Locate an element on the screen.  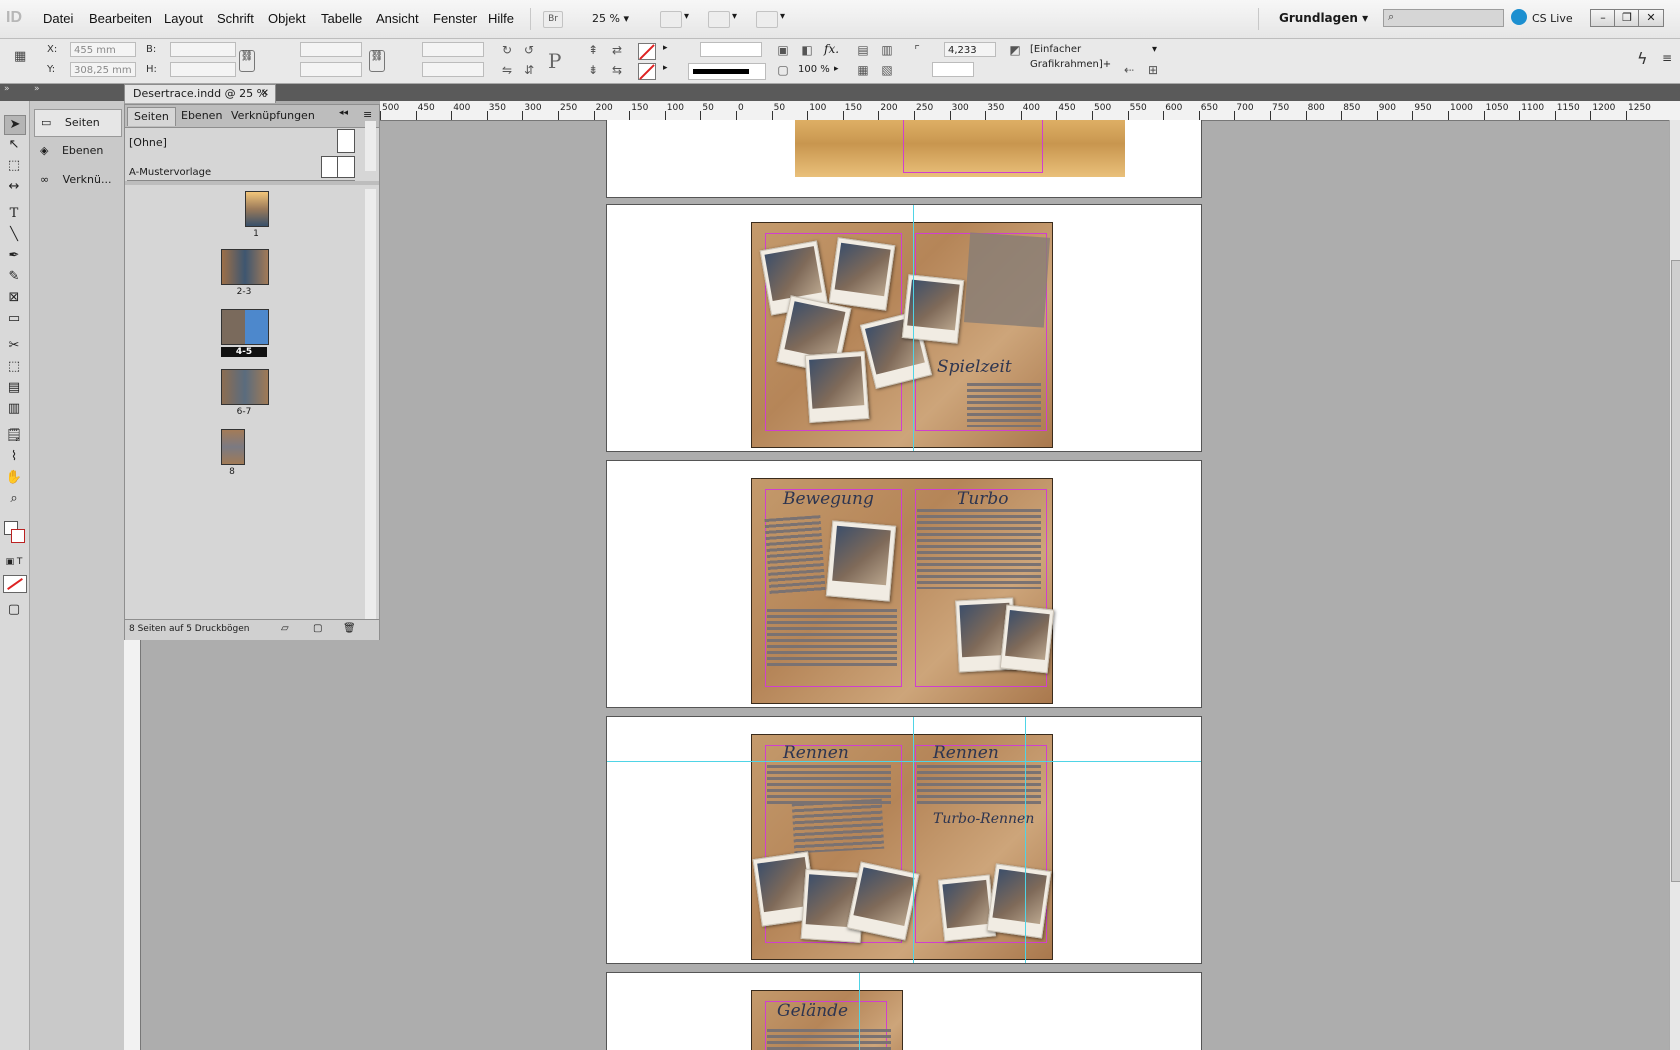
line-tool-icon: ╲ is located at coordinates (14, 235).